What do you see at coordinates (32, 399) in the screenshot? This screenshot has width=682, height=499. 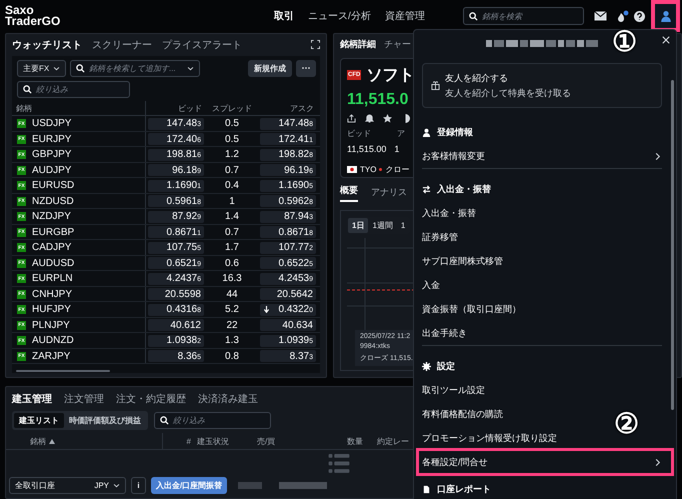 I see `panel-tab: 建玉管理` at bounding box center [32, 399].